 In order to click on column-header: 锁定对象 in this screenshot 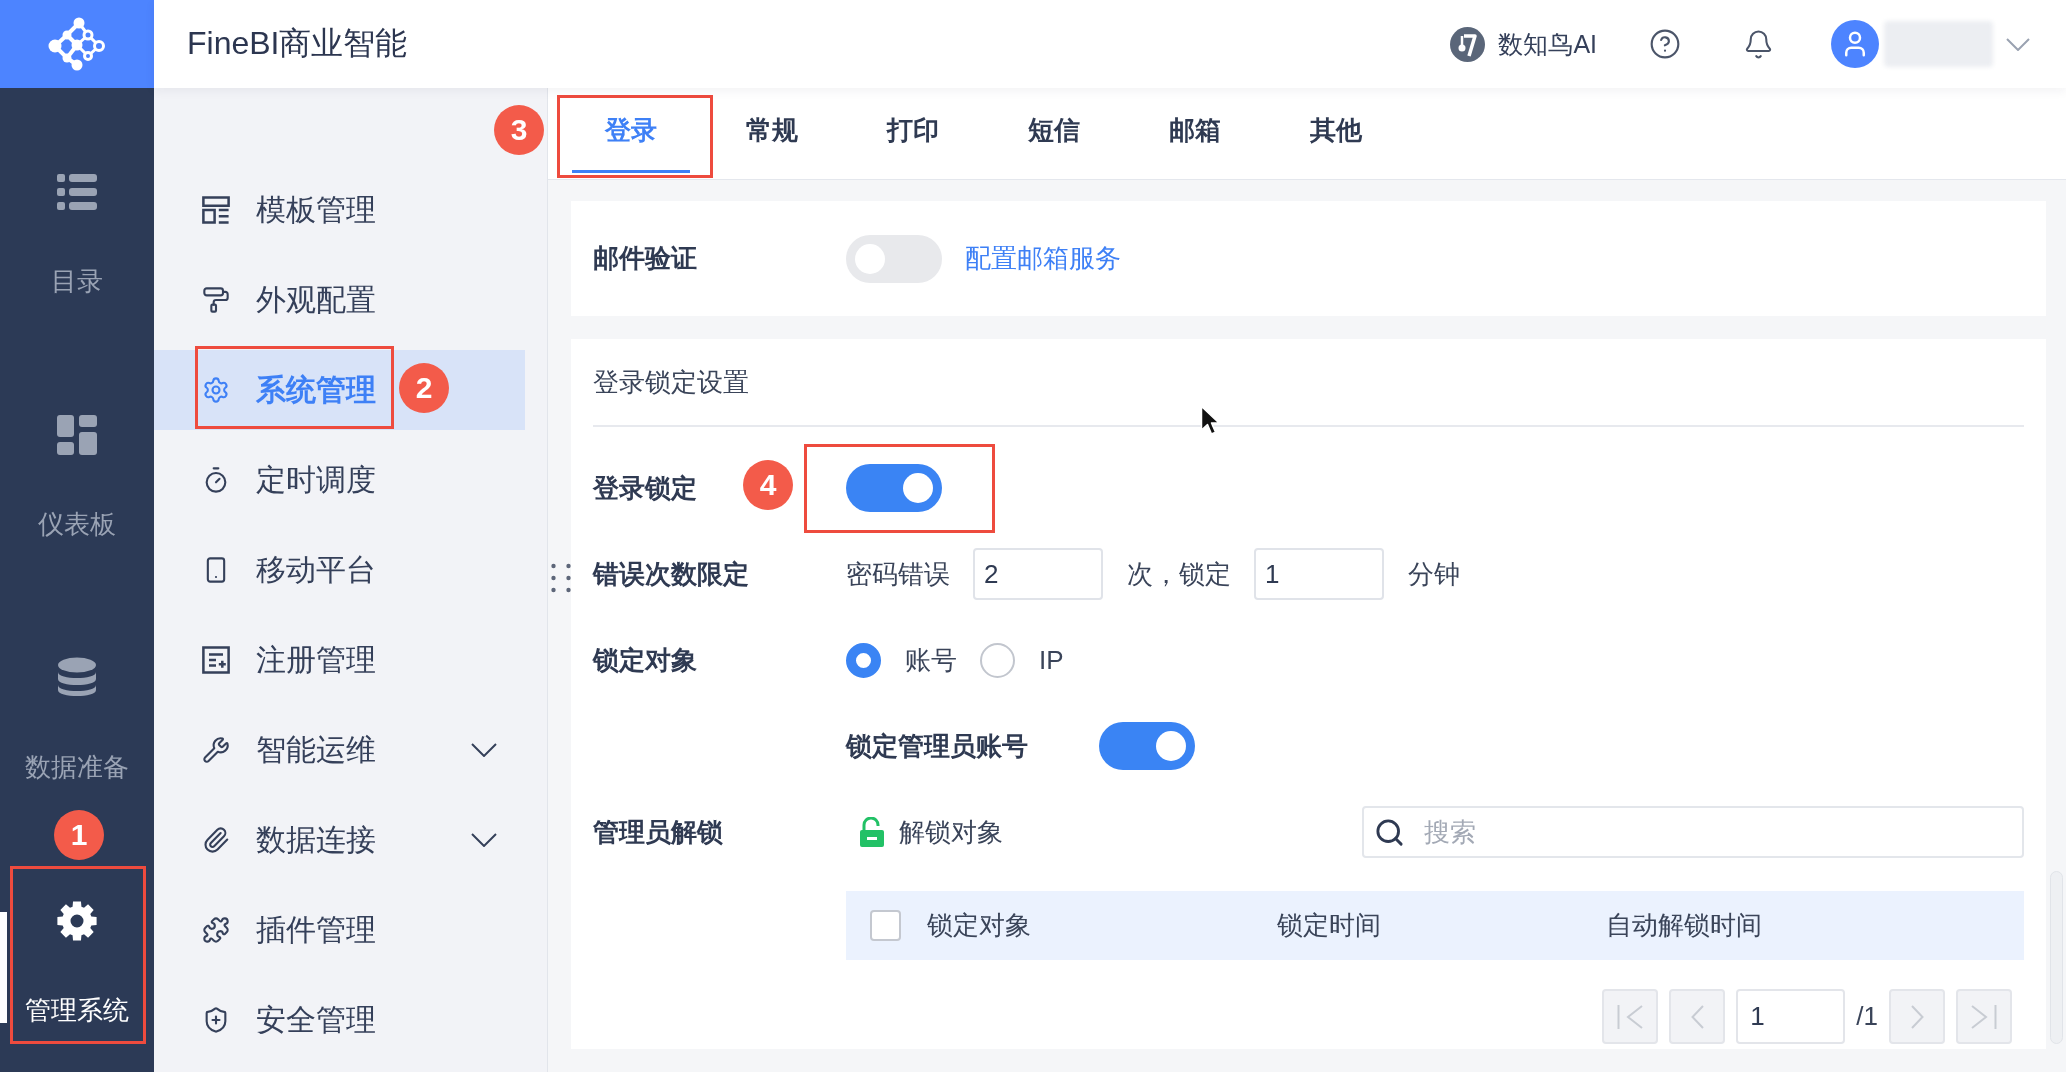, I will do `click(979, 925)`.